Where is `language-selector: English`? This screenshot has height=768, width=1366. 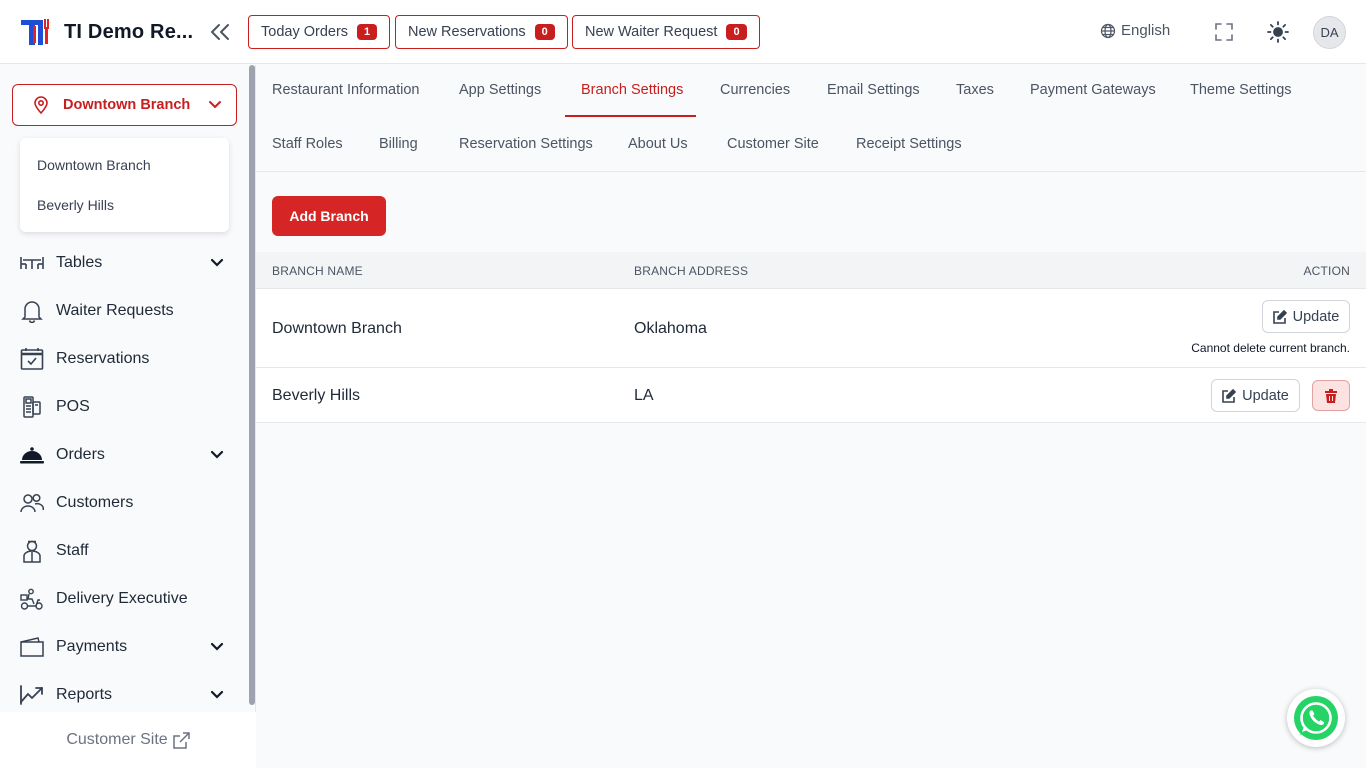
language-selector: English is located at coordinates (1135, 30).